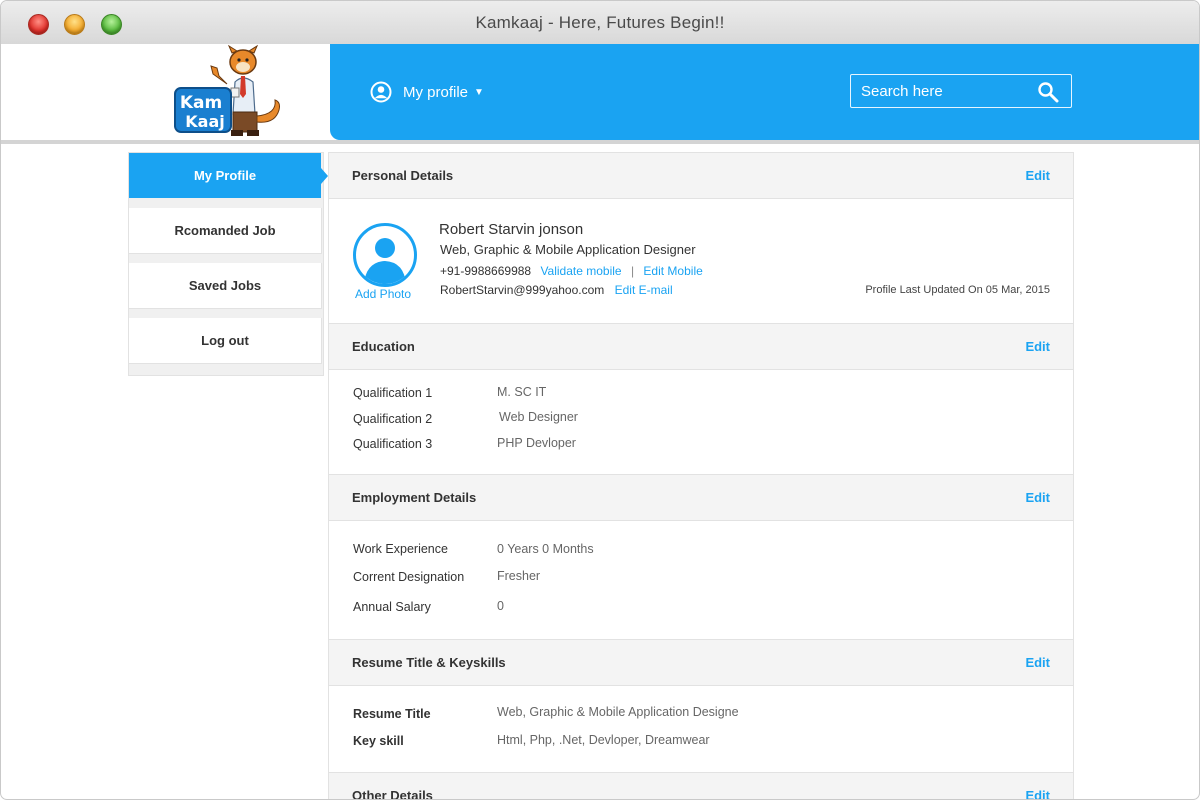 The image size is (1200, 800). What do you see at coordinates (701, 346) in the screenshot?
I see `section-header-education: Education Edit` at bounding box center [701, 346].